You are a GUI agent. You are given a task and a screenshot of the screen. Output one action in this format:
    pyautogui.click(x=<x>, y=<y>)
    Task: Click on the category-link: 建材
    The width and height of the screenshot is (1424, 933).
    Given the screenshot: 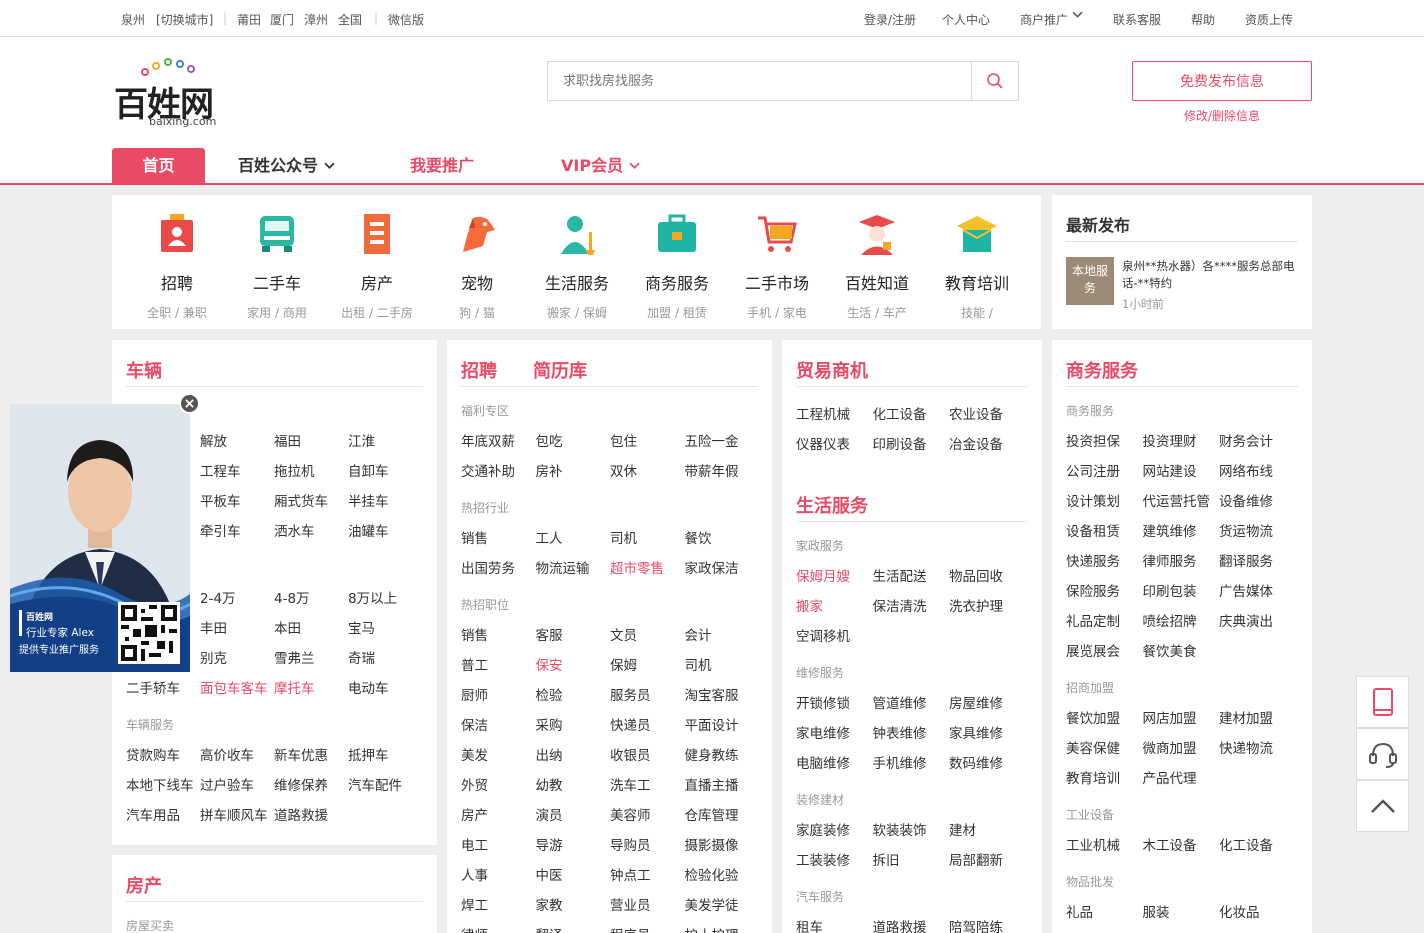 What is the action you would take?
    pyautogui.click(x=962, y=829)
    